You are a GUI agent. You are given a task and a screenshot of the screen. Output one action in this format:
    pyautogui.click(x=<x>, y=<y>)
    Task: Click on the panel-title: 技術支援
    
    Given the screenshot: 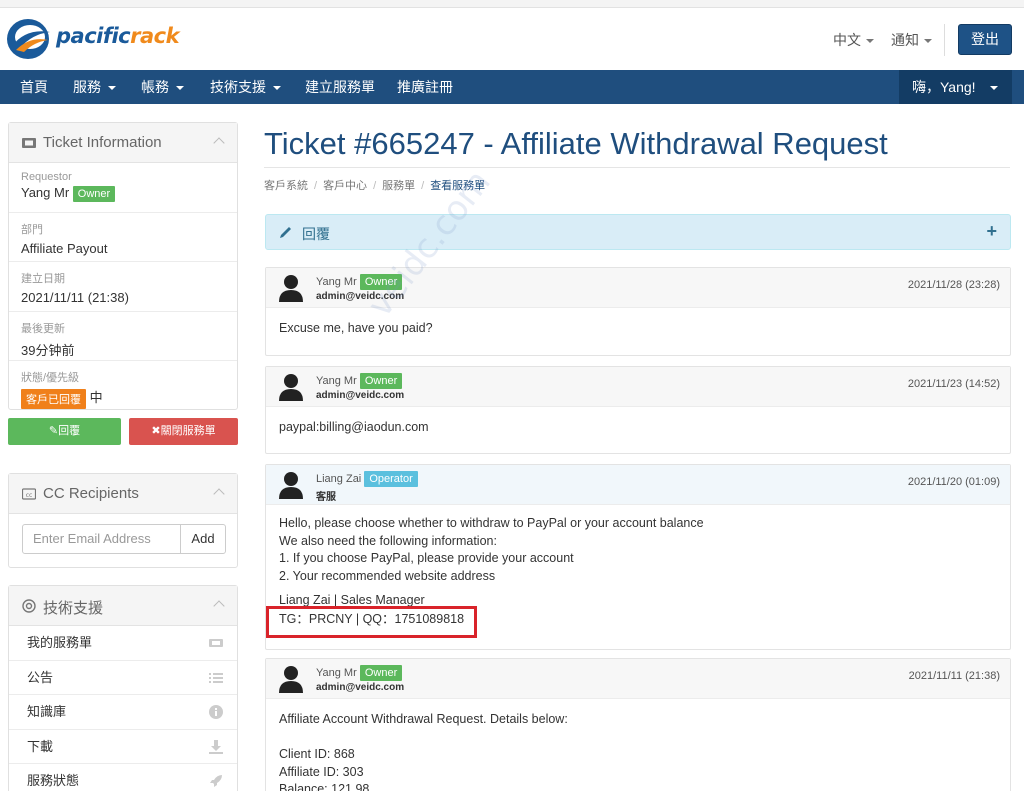 What is the action you would take?
    pyautogui.click(x=73, y=608)
    